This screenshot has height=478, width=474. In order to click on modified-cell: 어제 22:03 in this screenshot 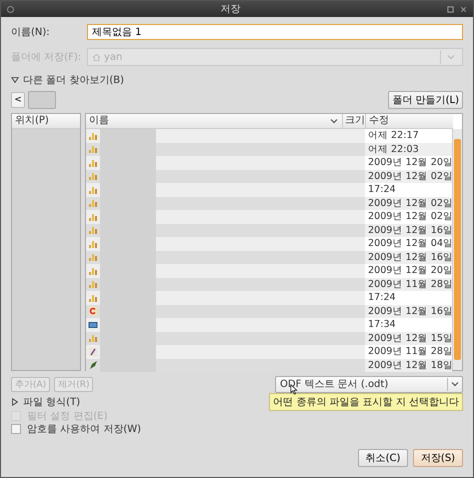, I will do `click(408, 149)`.